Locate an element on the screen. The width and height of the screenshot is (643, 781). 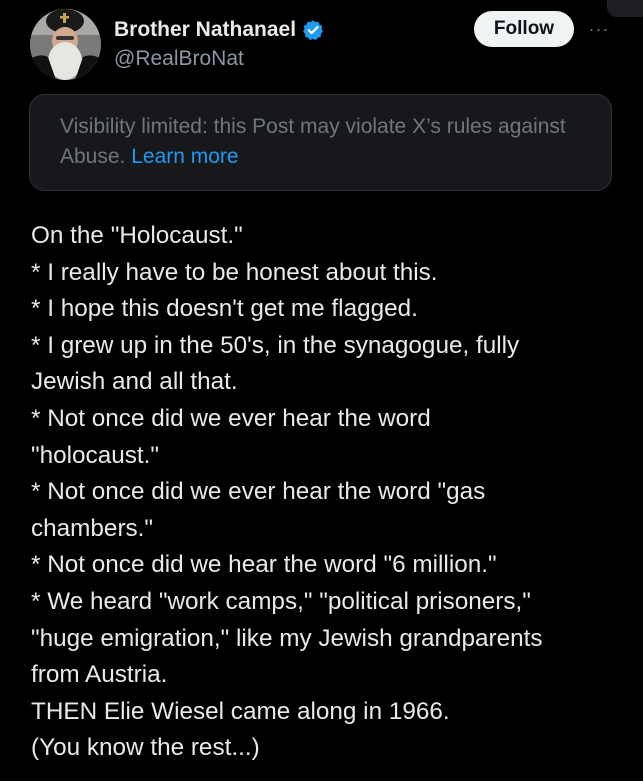
more-horizontal-icon: ··· is located at coordinates (599, 29).